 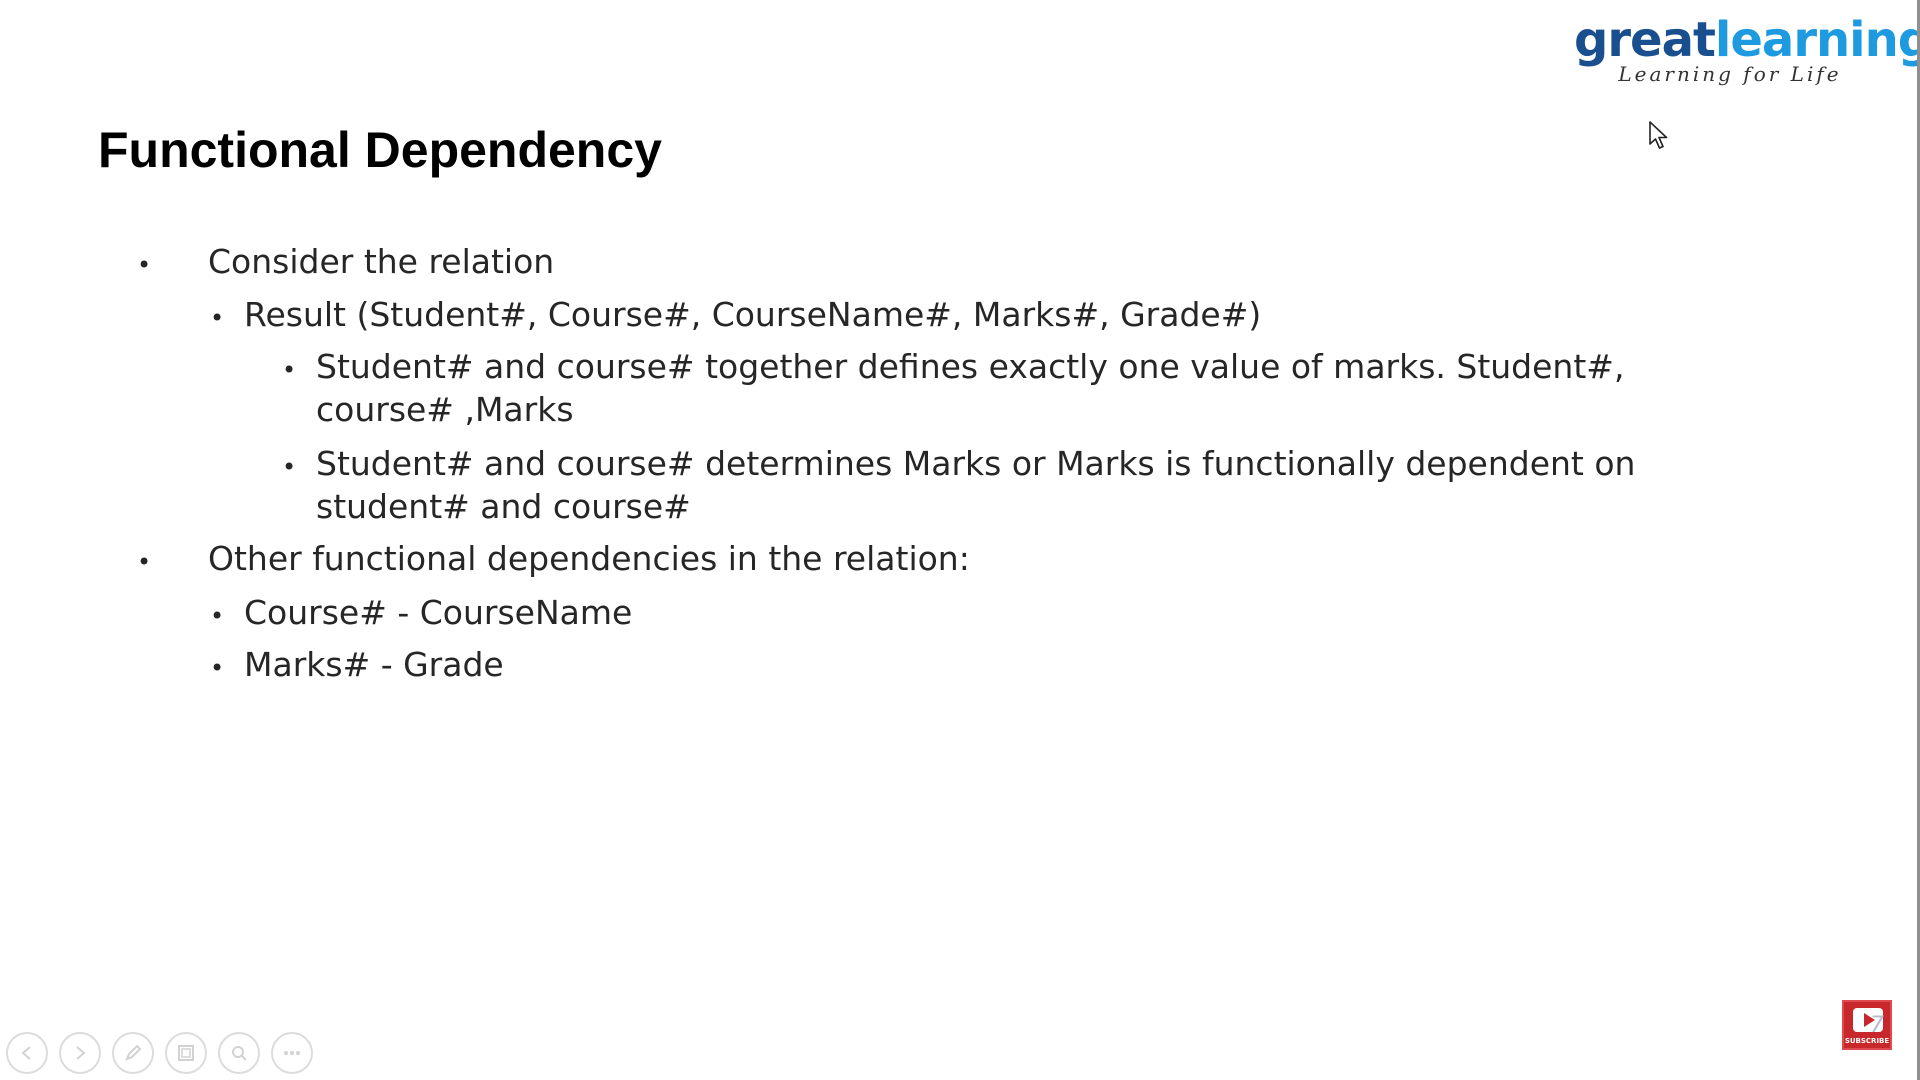 I want to click on subscribe-label: SUBSCRIBE, so click(x=1867, y=1041).